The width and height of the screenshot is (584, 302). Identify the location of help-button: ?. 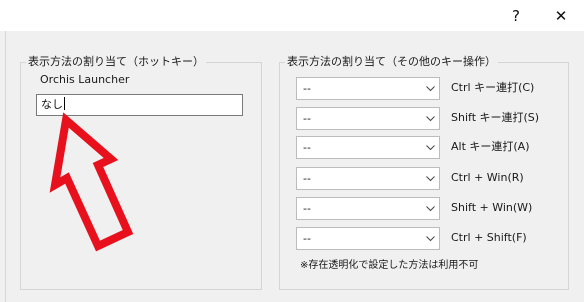
(516, 15).